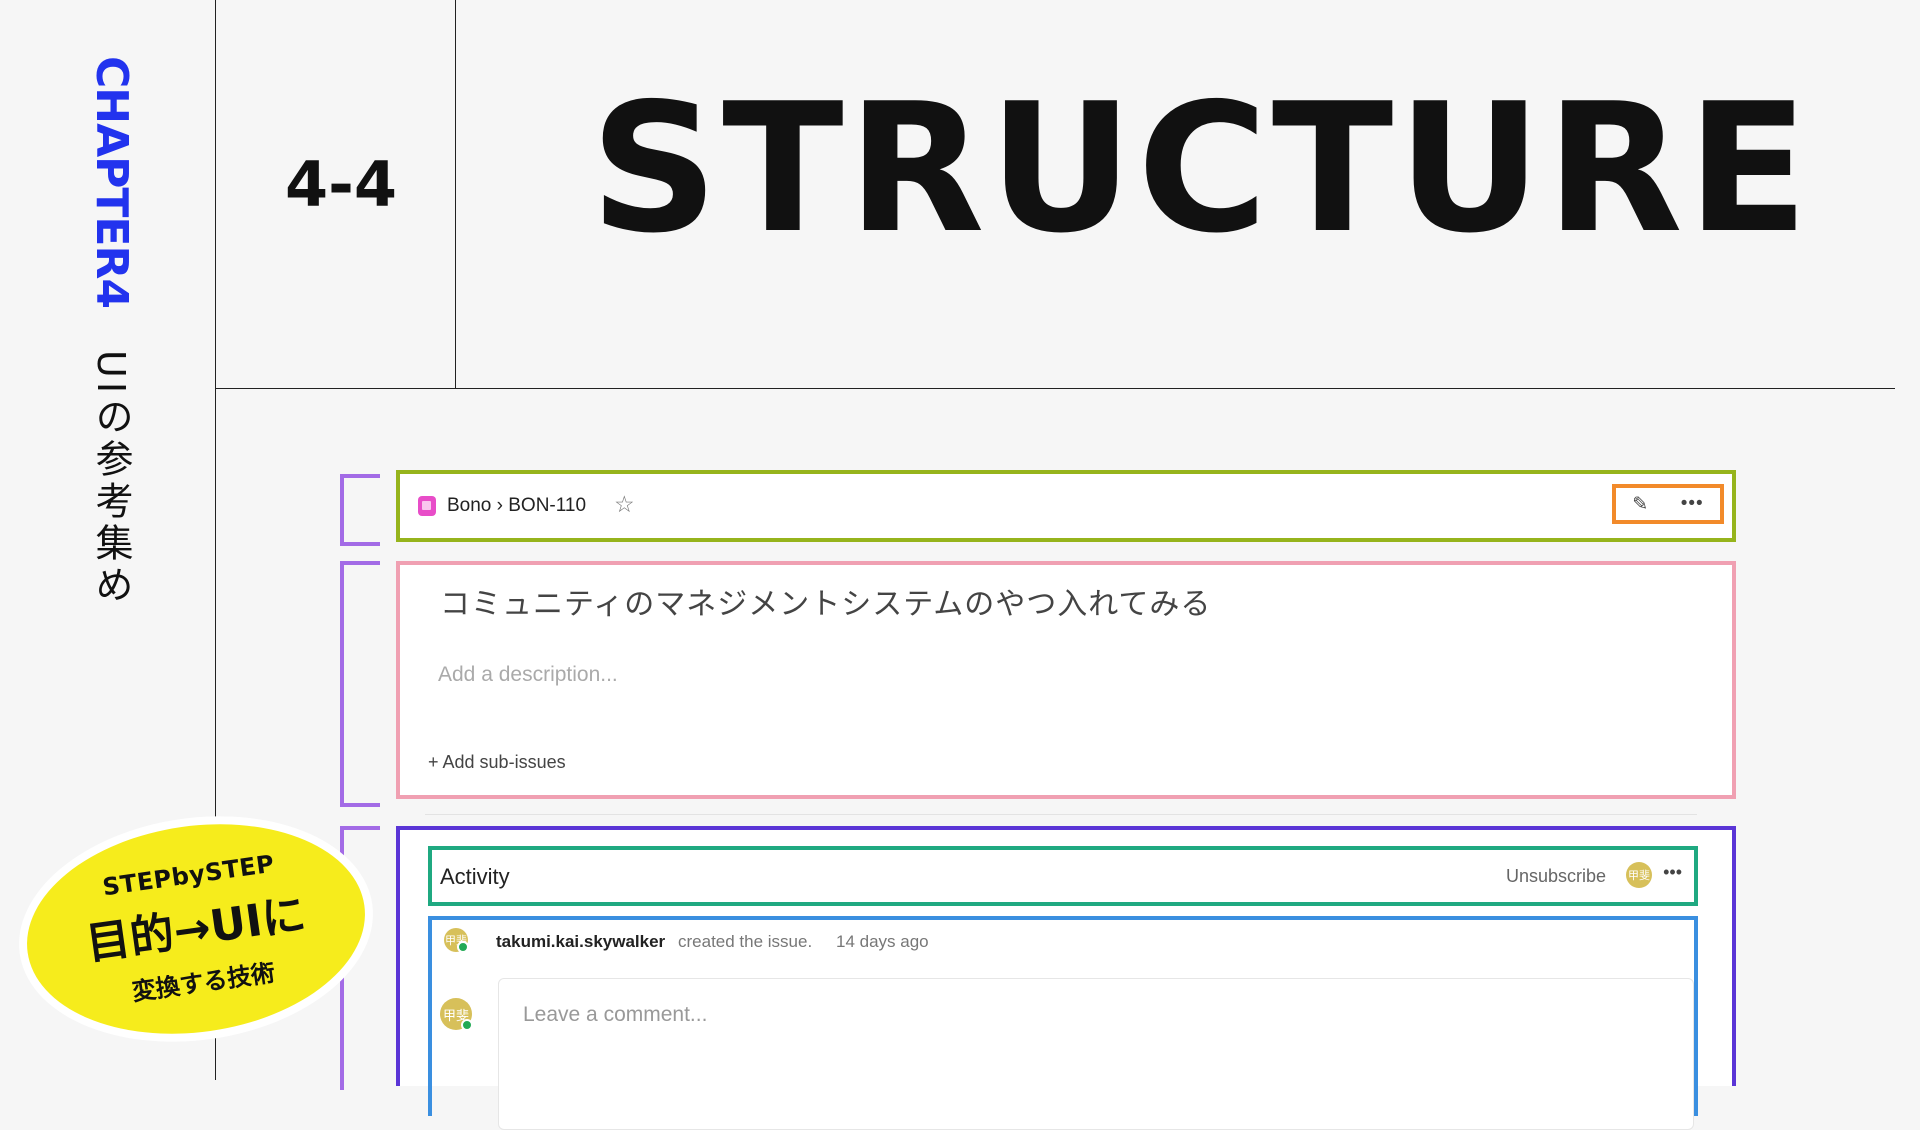  Describe the element at coordinates (1668, 504) in the screenshot. I see `action-group: ✎ •••` at that location.